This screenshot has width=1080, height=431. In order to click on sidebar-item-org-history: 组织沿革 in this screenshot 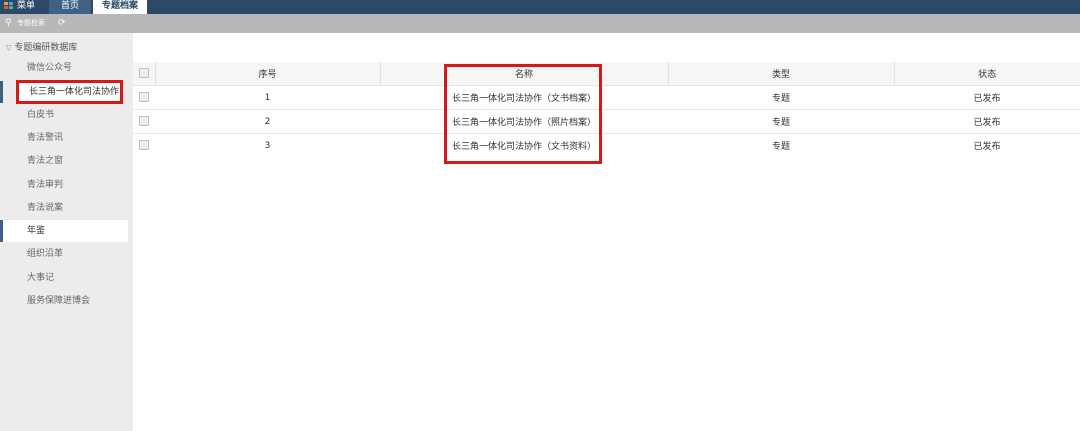, I will do `click(64, 254)`.